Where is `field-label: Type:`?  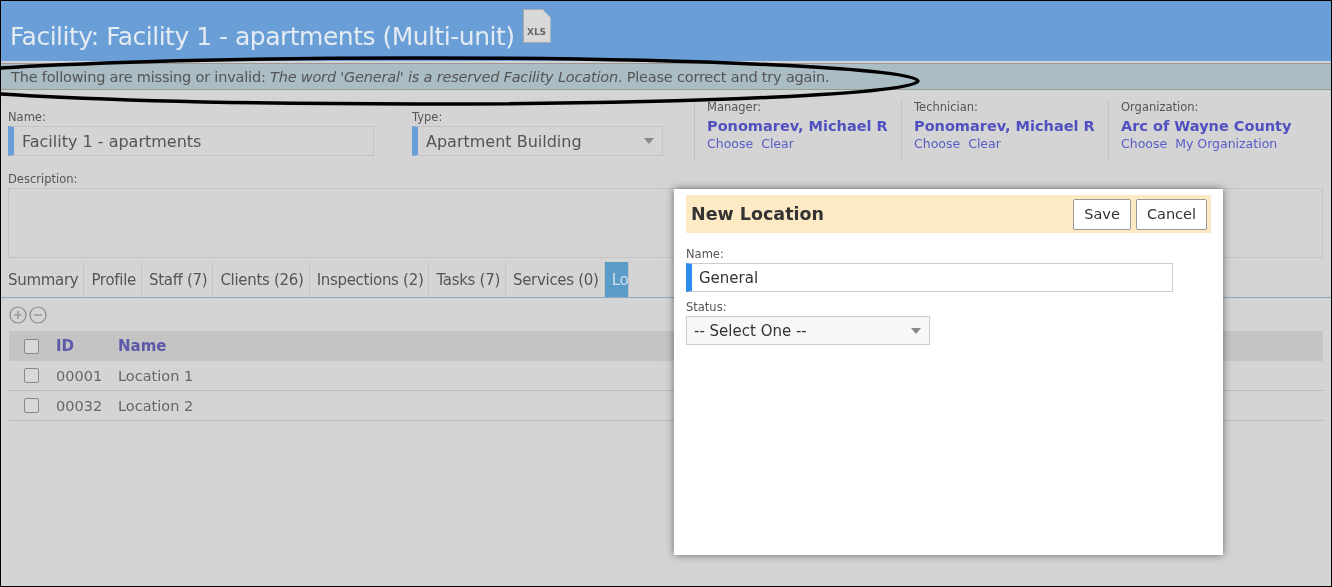
field-label: Type: is located at coordinates (427, 117).